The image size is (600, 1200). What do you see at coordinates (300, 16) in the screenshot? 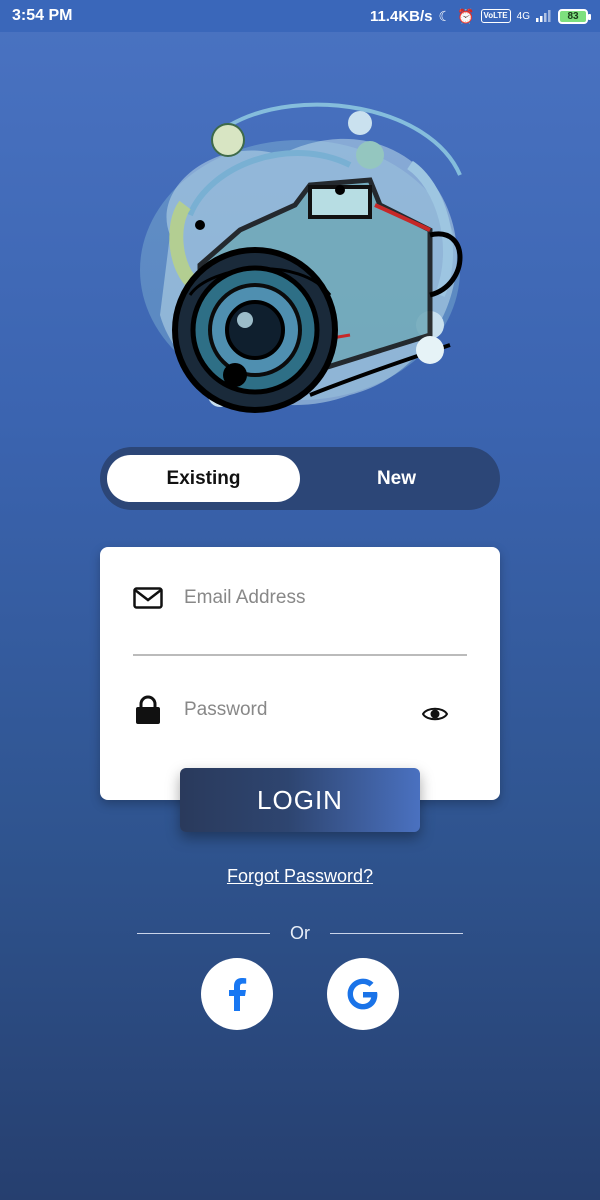
I see `status-bar: 3:54 PM 11.4KB/s ☾ ⏰ VoLTE 4G 83` at bounding box center [300, 16].